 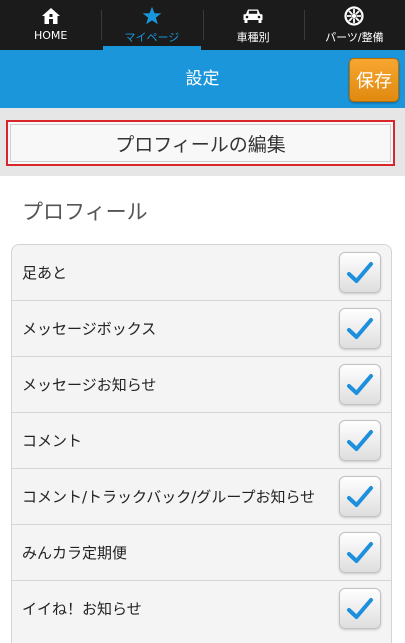 I want to click on checkbox-comment-trackback-group, so click(x=360, y=496).